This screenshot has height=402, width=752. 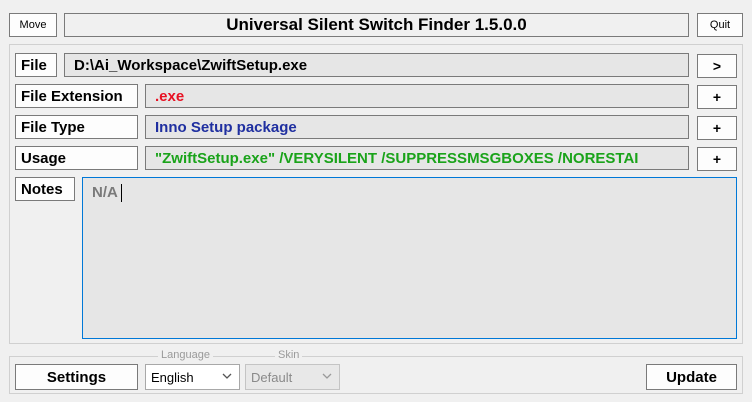 I want to click on notes-label: Notes, so click(x=45, y=189).